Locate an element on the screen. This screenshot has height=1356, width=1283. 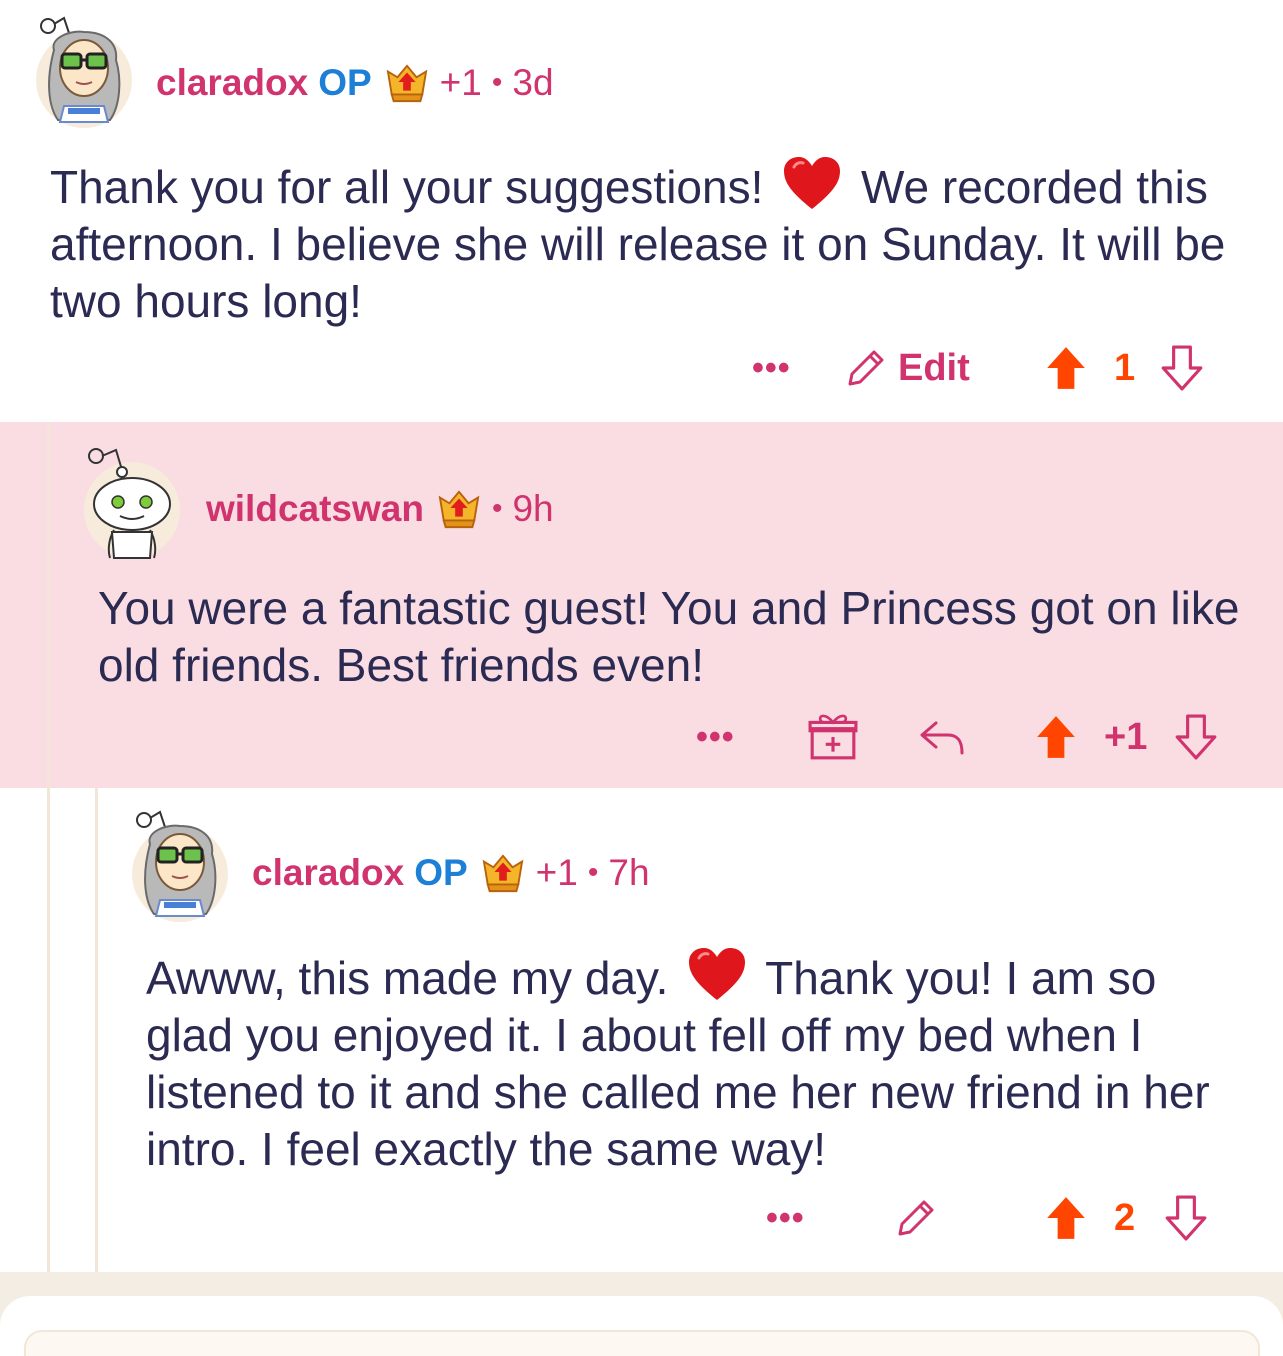
gift-icon is located at coordinates (833, 737).